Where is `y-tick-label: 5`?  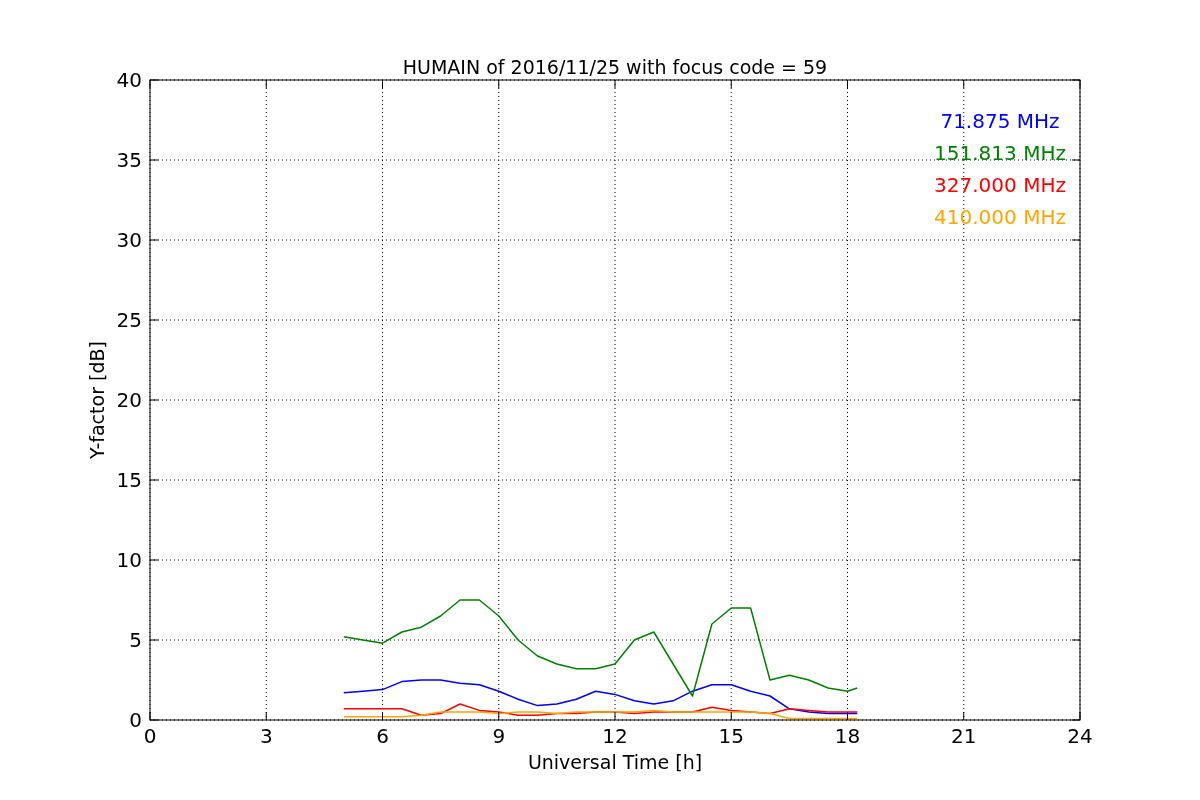 y-tick-label: 5 is located at coordinates (135, 640).